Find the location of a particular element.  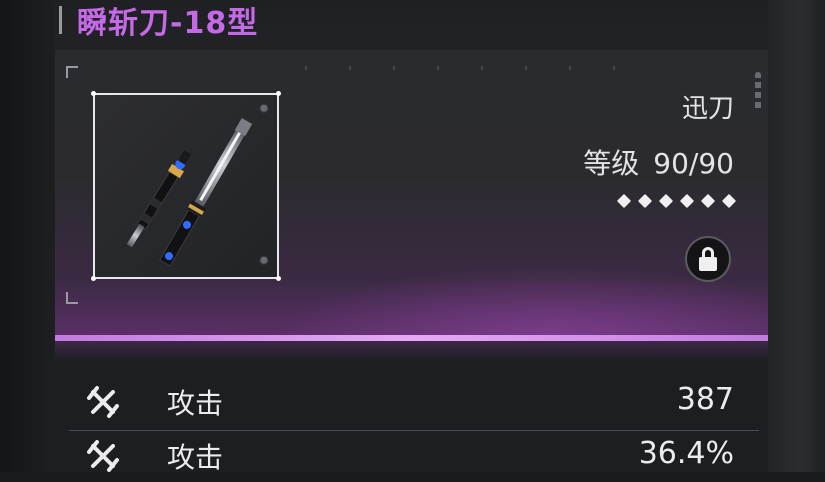

weapon-type: 迅刀 is located at coordinates (707, 109).